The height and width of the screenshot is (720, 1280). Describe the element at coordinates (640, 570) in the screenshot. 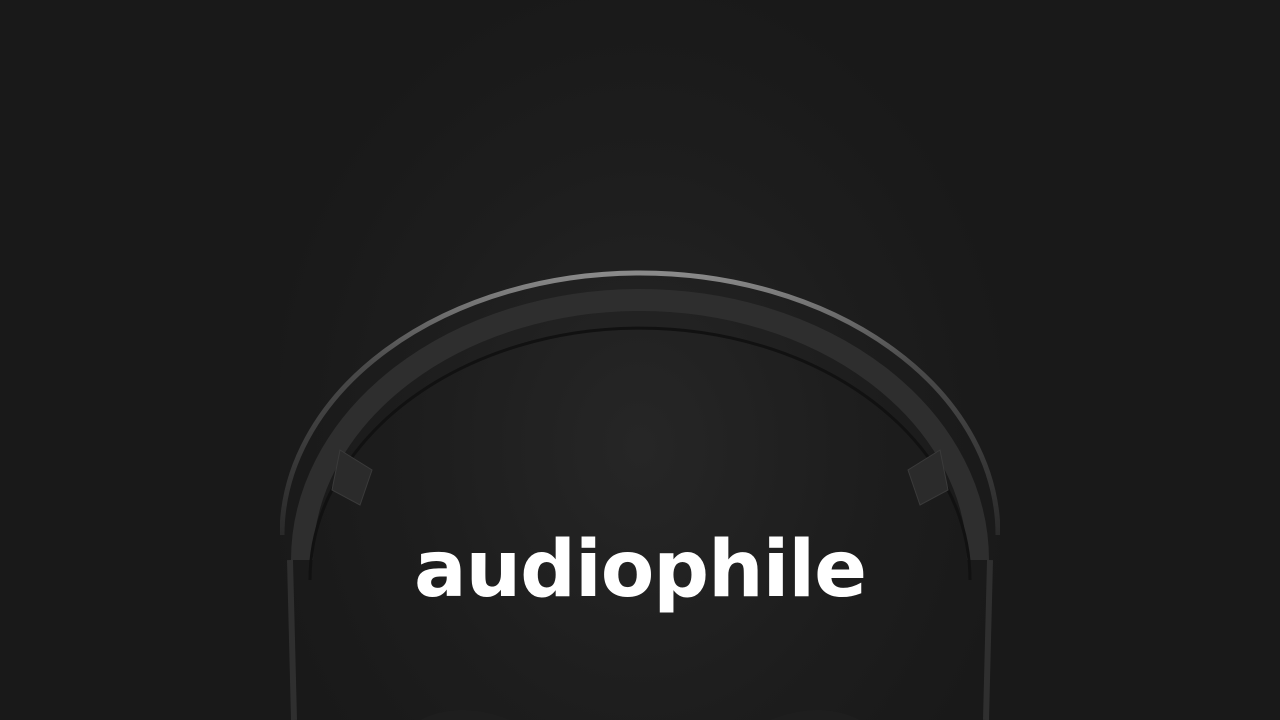

I see `brand-logo: audiophile` at that location.